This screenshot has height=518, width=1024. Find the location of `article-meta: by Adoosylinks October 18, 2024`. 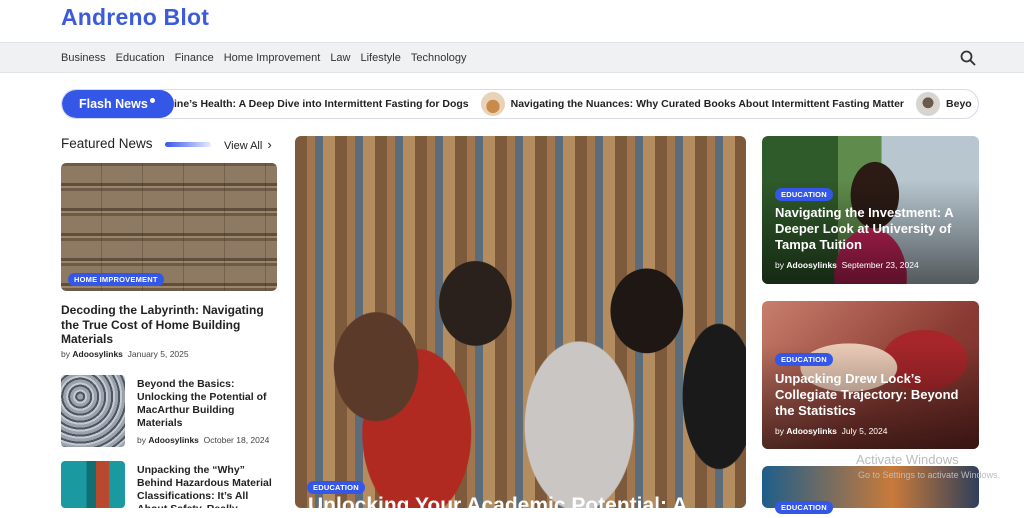

article-meta: by Adoosylinks October 18, 2024 is located at coordinates (203, 440).